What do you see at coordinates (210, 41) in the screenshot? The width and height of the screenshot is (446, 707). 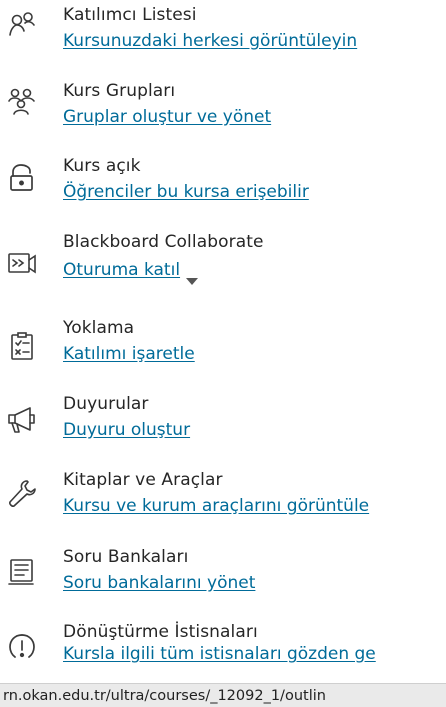 I see `roster-link: Kursunuzdaki herkesi görüntüleyin` at bounding box center [210, 41].